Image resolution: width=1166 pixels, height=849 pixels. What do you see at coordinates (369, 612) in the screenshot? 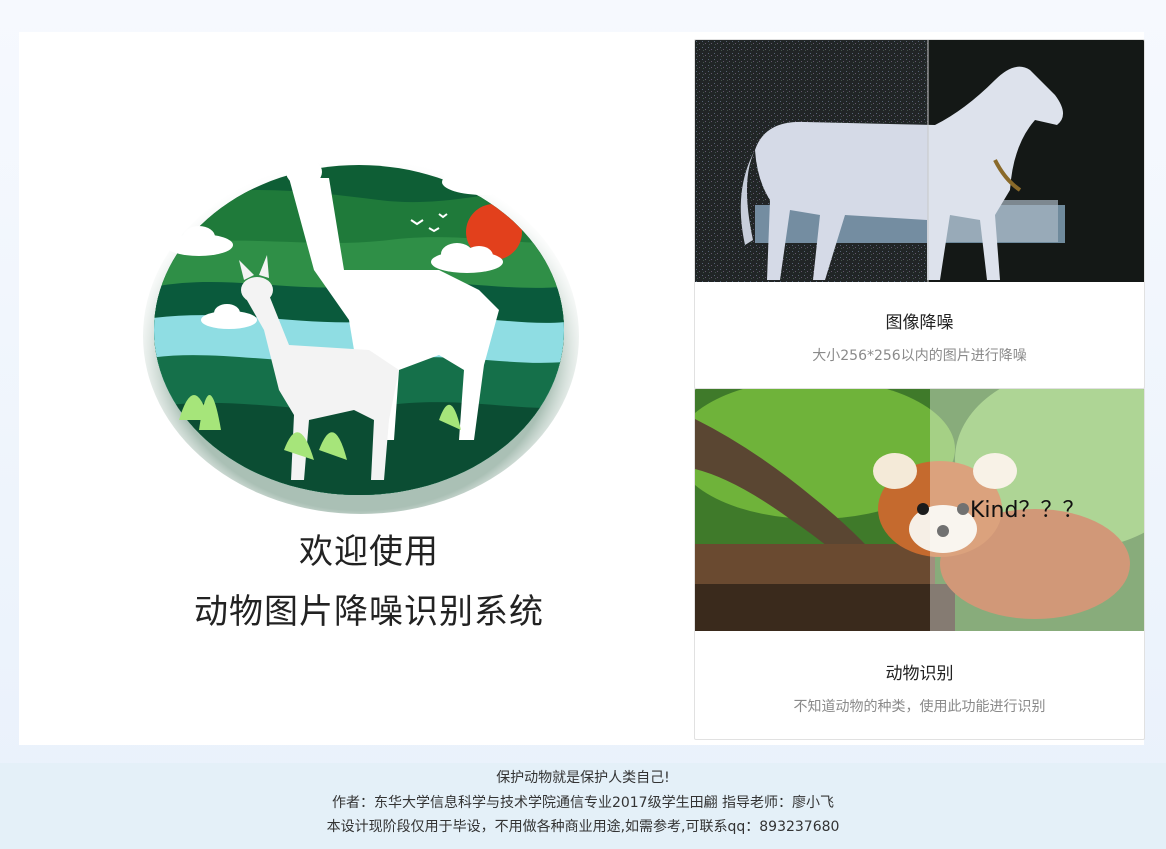
I see `system-title: 动物图片降噪识别系统` at bounding box center [369, 612].